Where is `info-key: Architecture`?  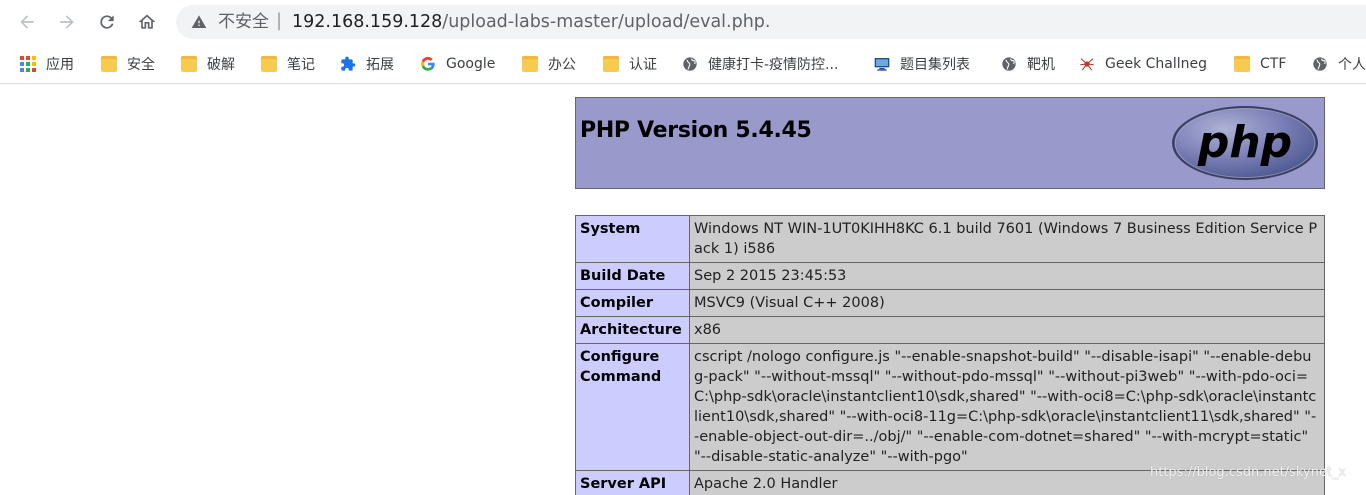
info-key: Architecture is located at coordinates (632, 330).